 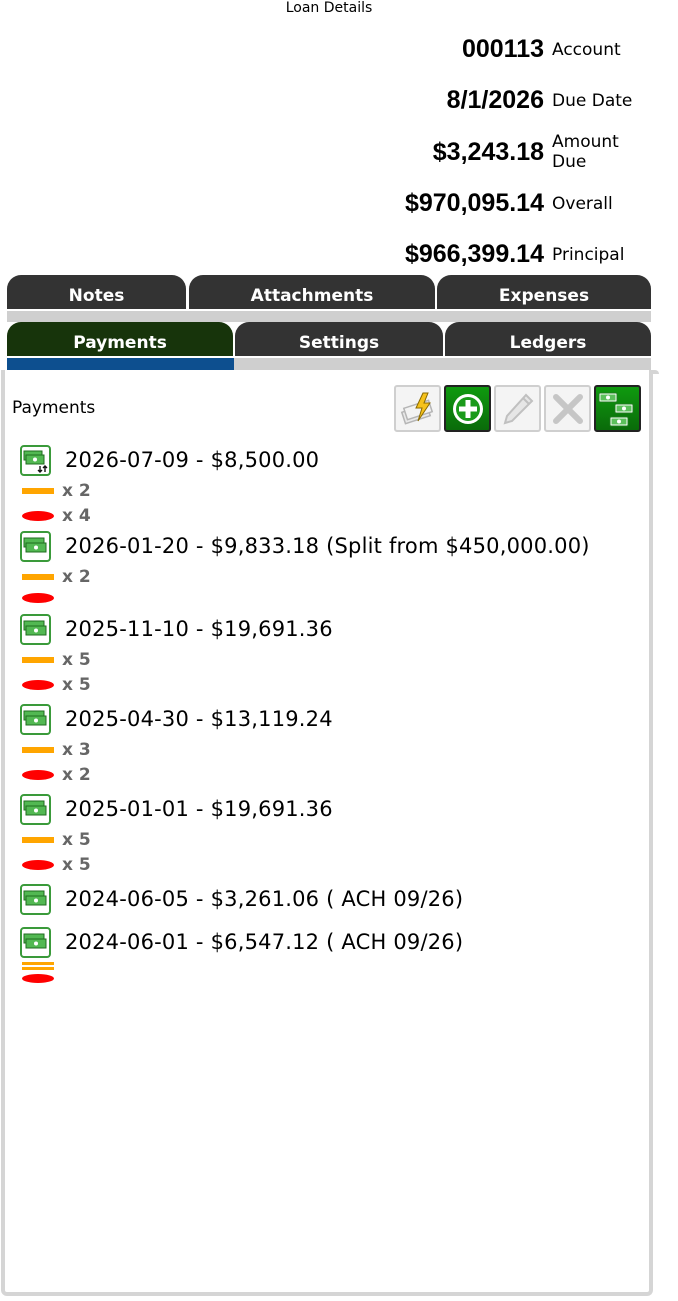 I want to click on edit-icon, so click(x=518, y=408).